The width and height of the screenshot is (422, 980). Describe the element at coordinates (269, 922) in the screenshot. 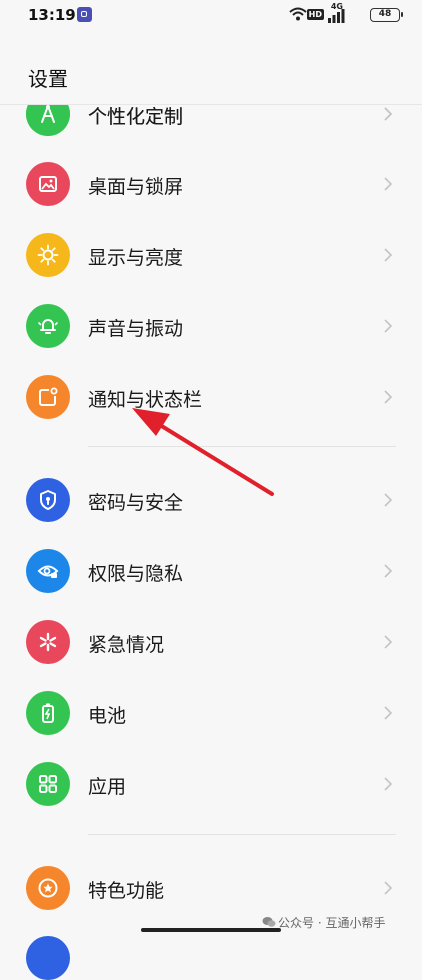

I see `wechat-icon` at that location.